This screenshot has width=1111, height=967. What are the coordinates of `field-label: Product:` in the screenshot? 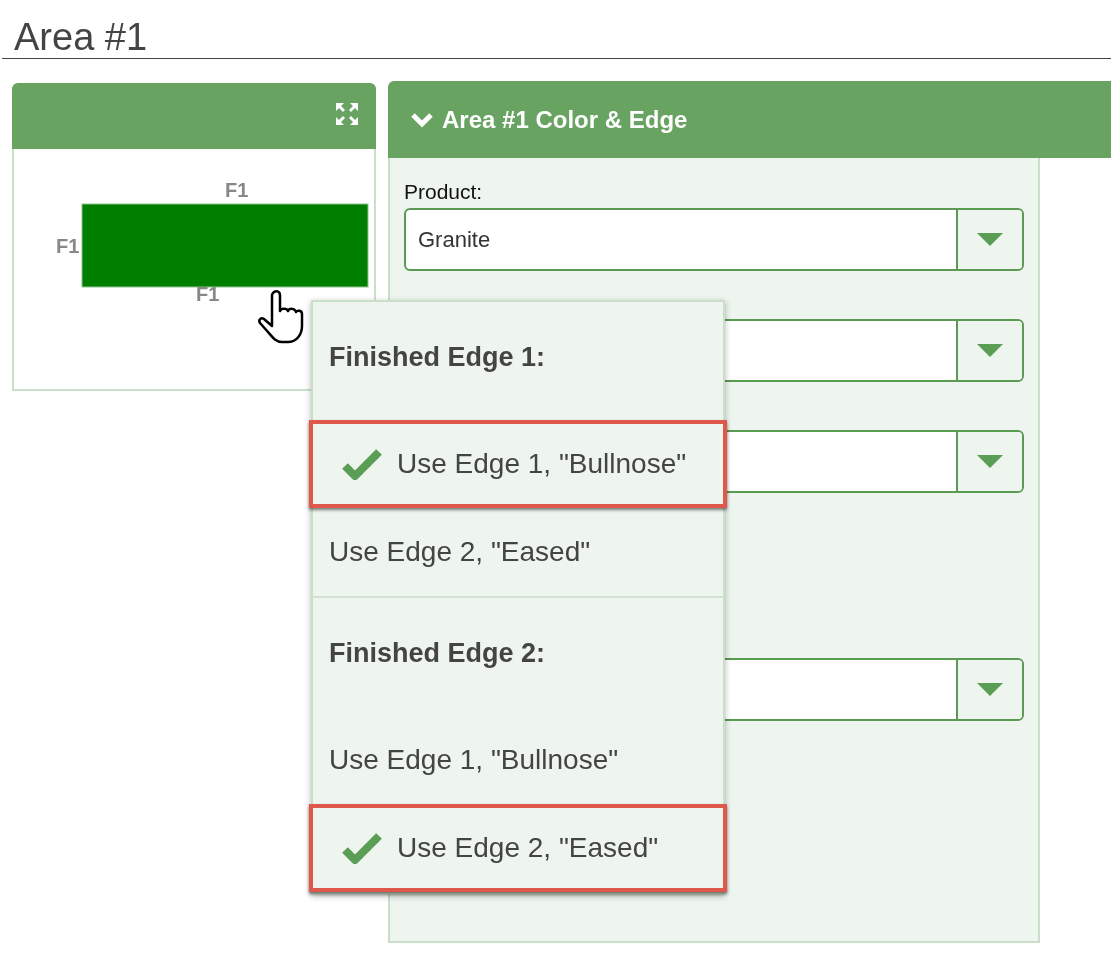 It's located at (443, 192).